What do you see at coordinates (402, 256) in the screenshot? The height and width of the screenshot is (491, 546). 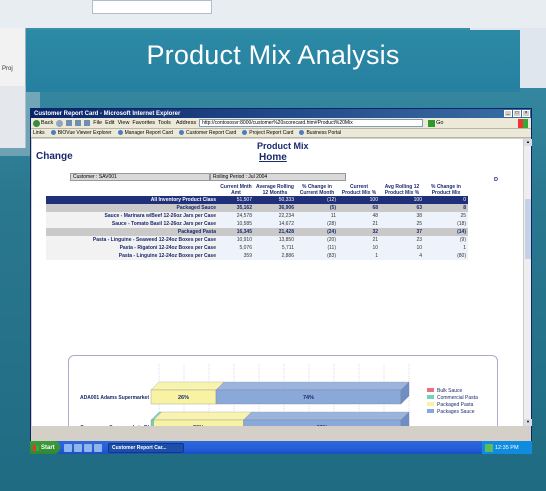 I see `cell: 4` at bounding box center [402, 256].